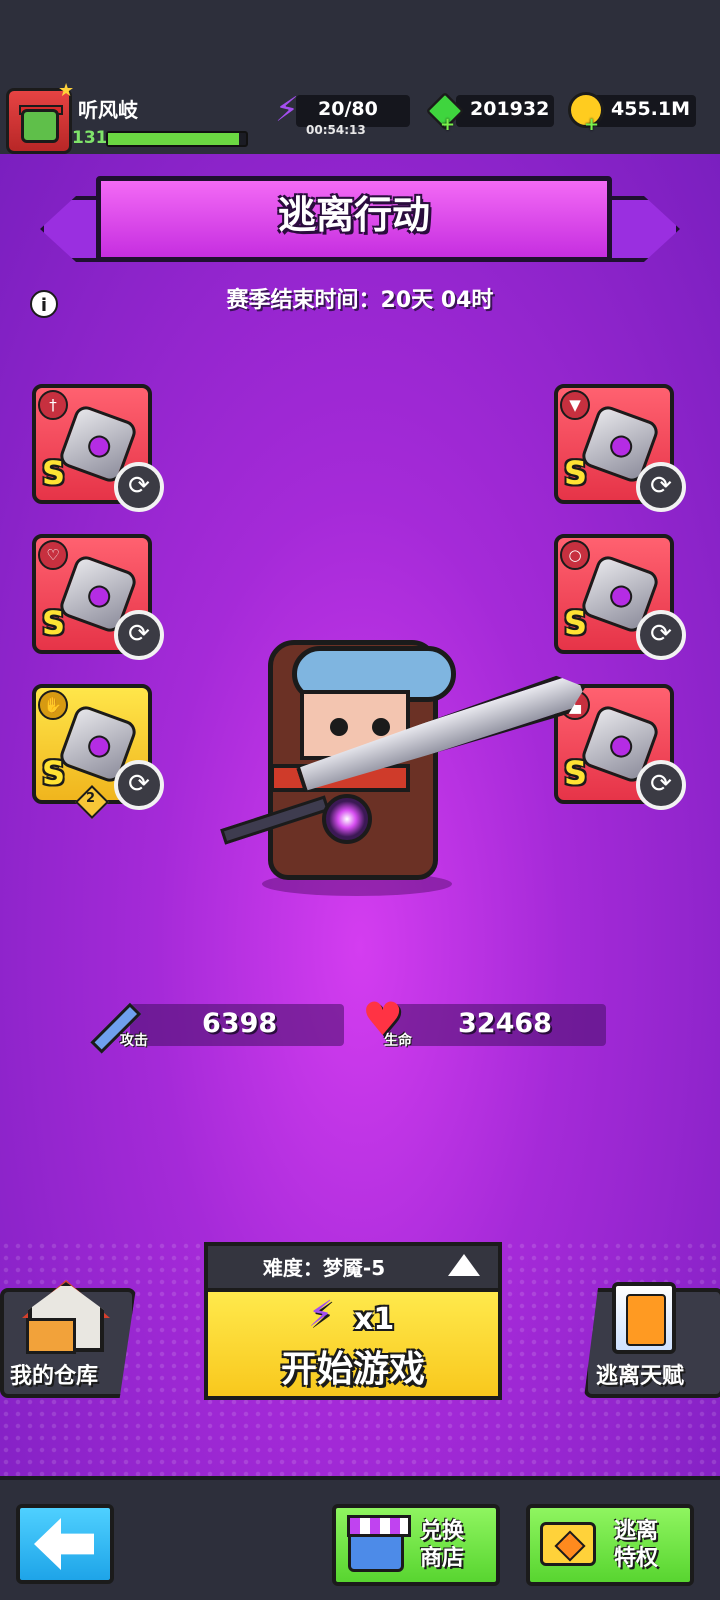 Image resolution: width=720 pixels, height=1600 pixels. Describe the element at coordinates (398, 1041) in the screenshot. I see `hp-label: 生命` at that location.